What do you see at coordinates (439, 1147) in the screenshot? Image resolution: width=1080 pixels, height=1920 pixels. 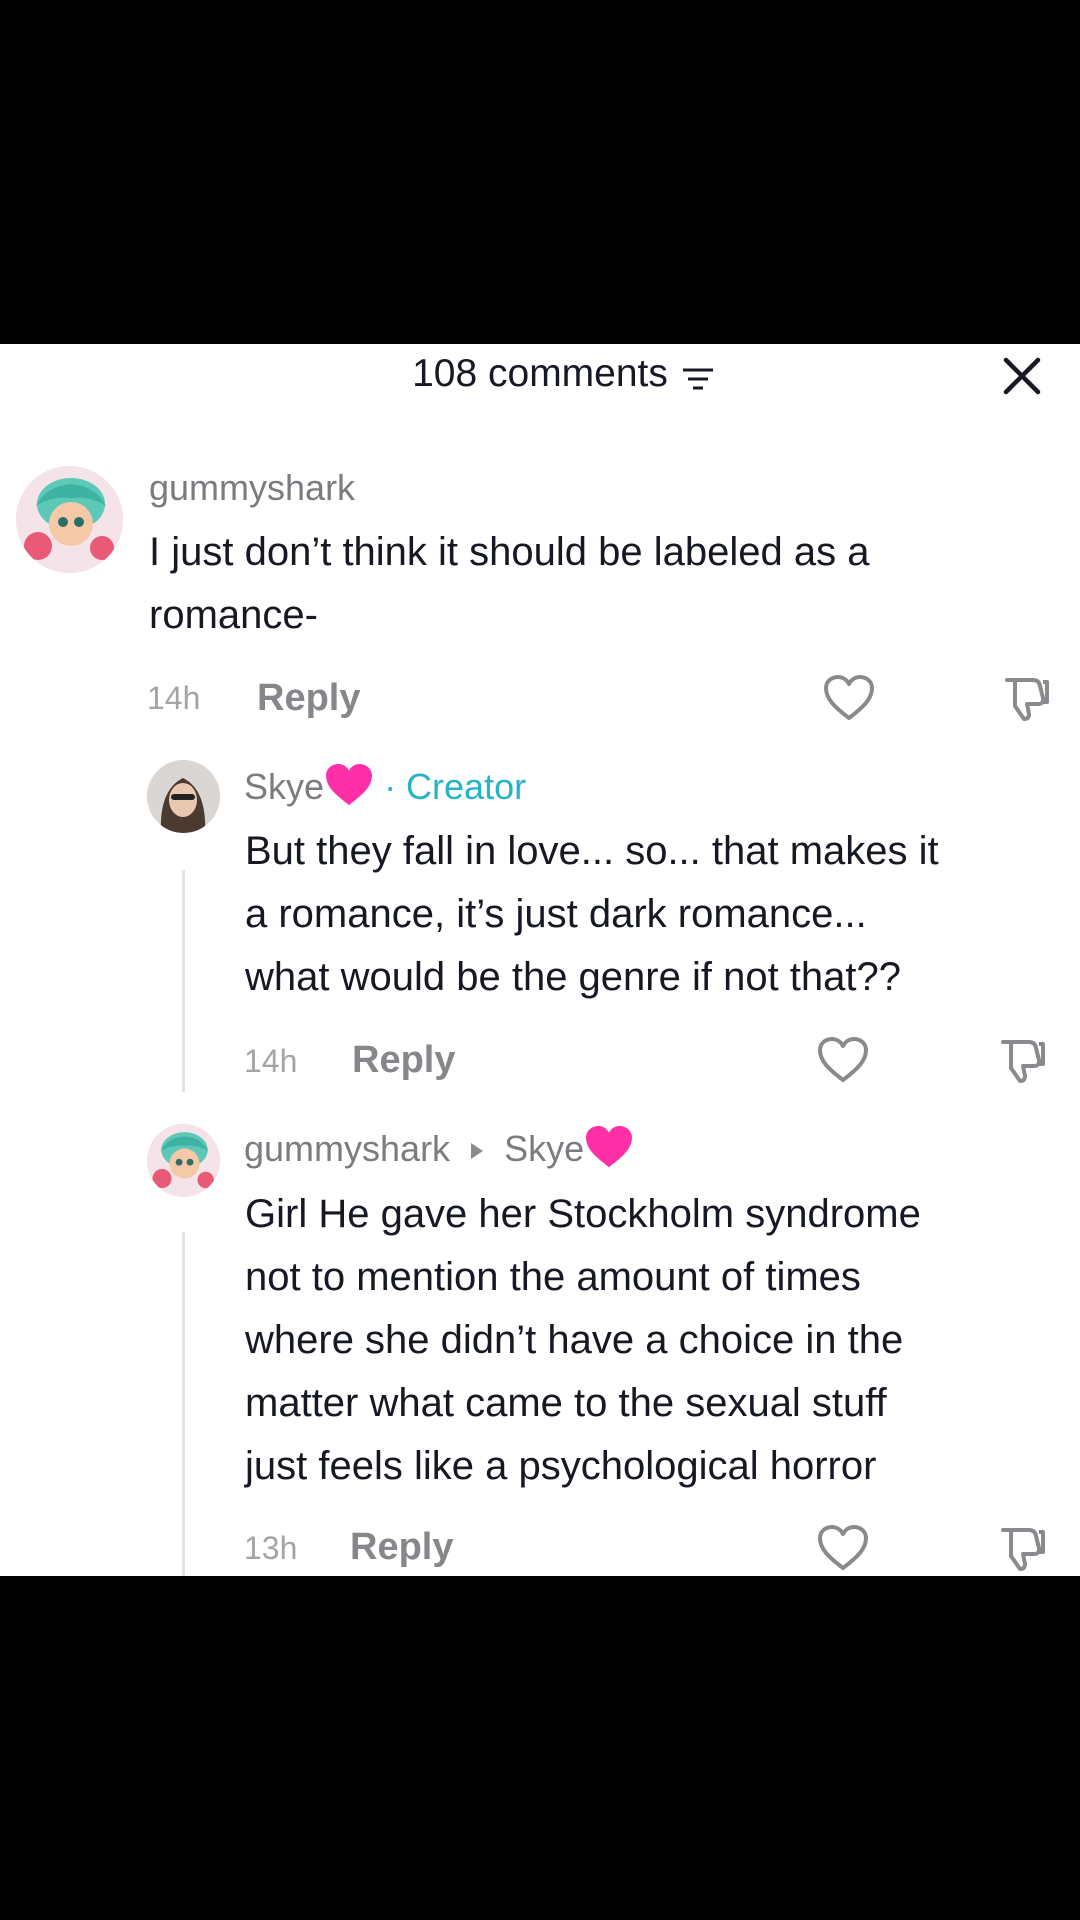 I see `comment-username: gummyshark Skye` at bounding box center [439, 1147].